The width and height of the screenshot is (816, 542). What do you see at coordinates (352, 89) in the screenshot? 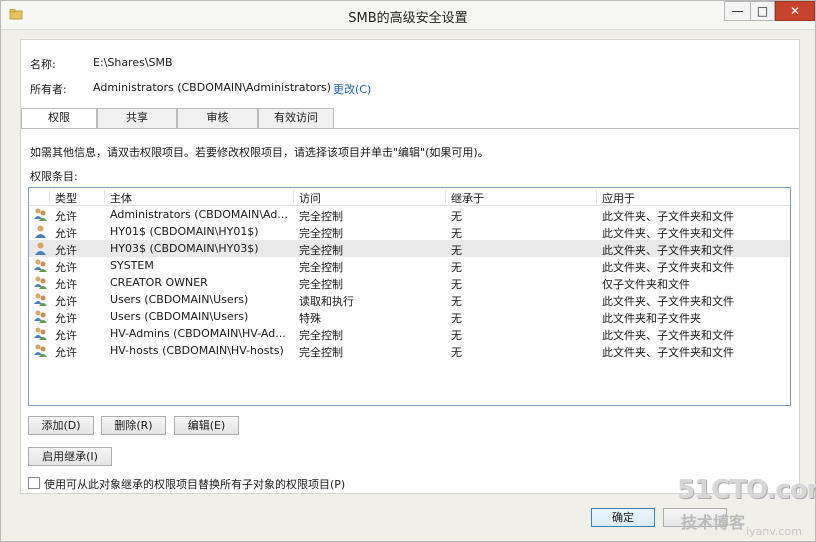
I see `change-owner-link: 更改(C)` at bounding box center [352, 89].